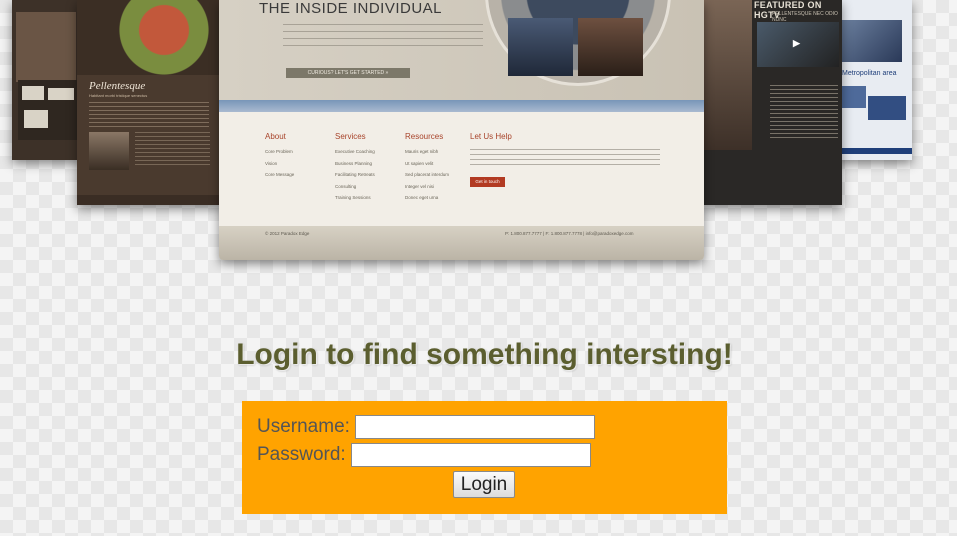 This screenshot has width=957, height=536. Describe the element at coordinates (271, 163) in the screenshot. I see `center-column-item: Vision` at that location.